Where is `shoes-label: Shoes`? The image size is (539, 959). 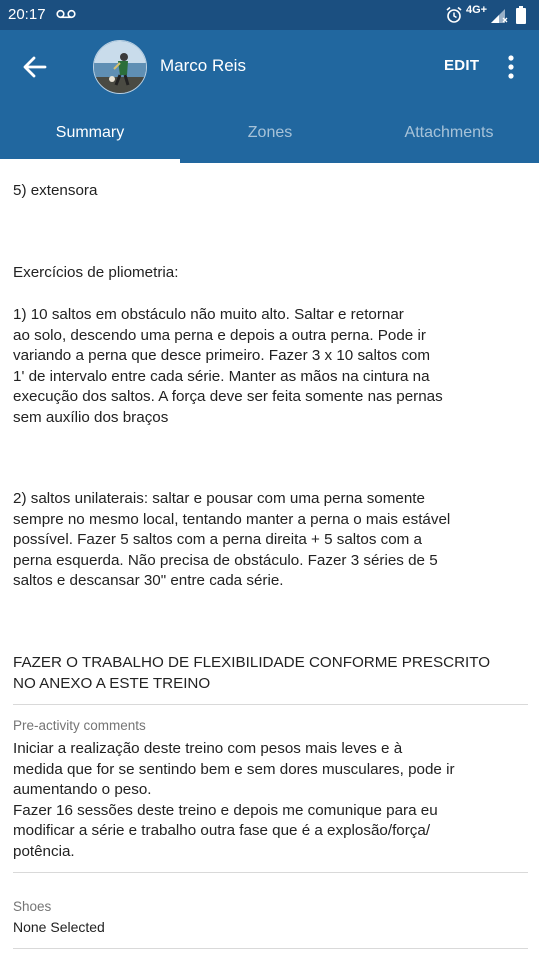
shoes-label: Shoes is located at coordinates (32, 906).